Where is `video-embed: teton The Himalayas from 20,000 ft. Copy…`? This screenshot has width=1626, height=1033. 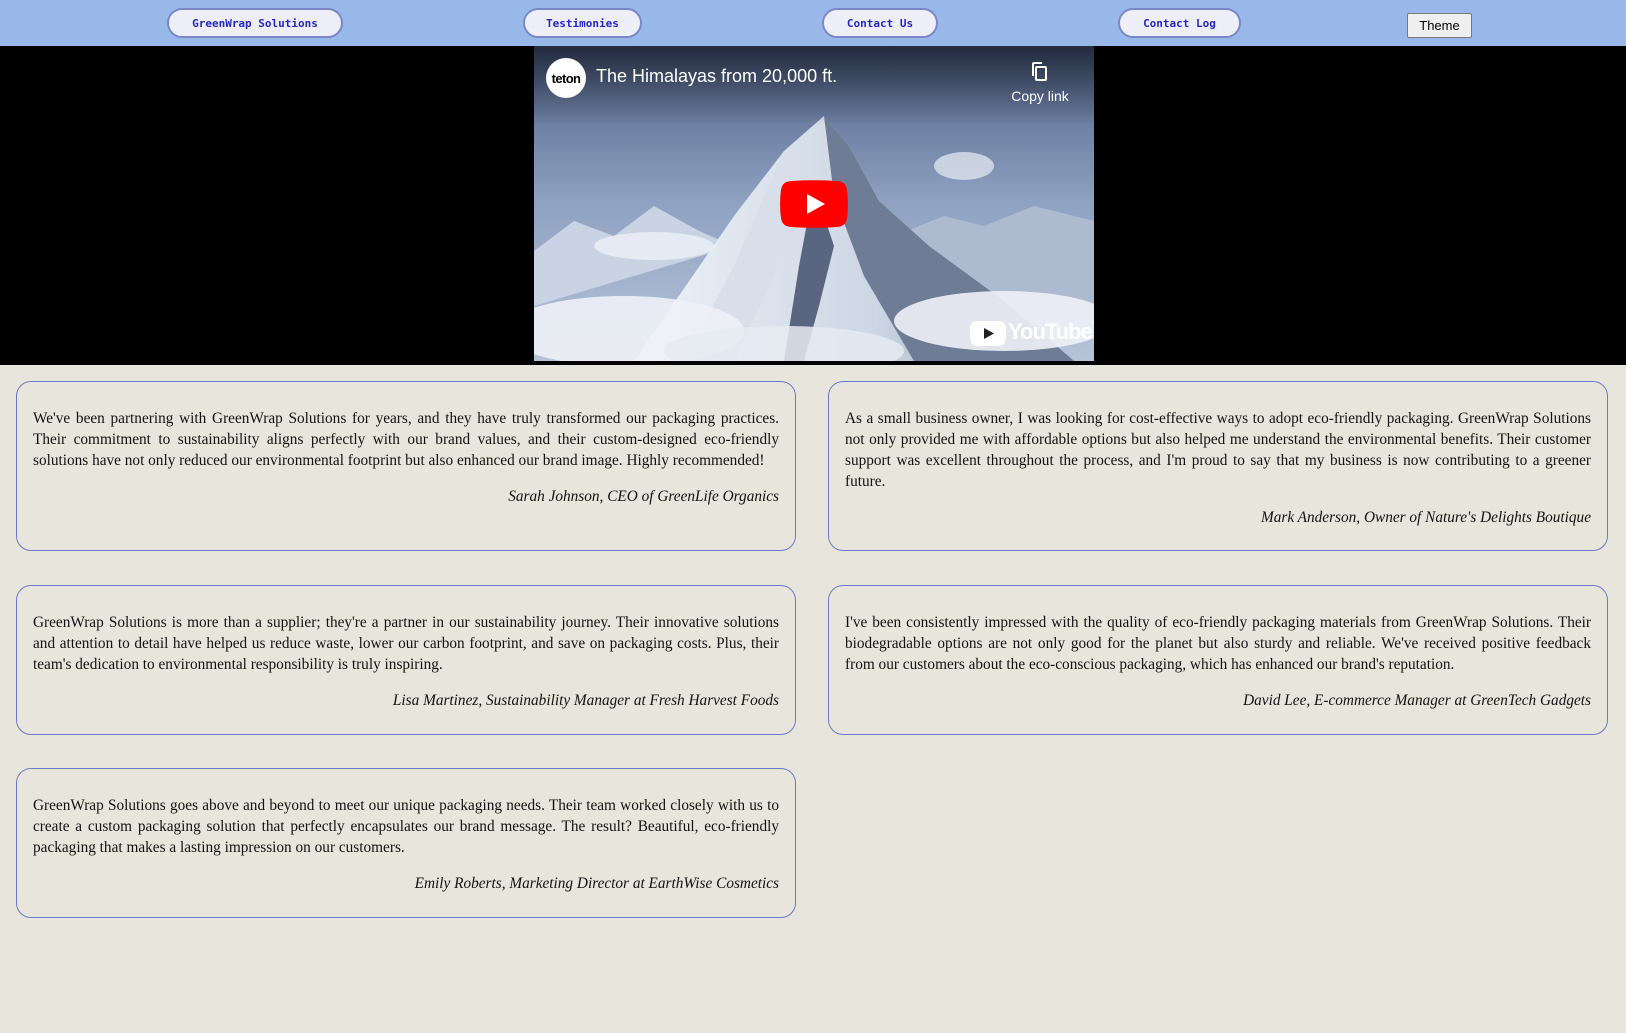 video-embed: teton The Himalayas from 20,000 ft. Copy… is located at coordinates (814, 203).